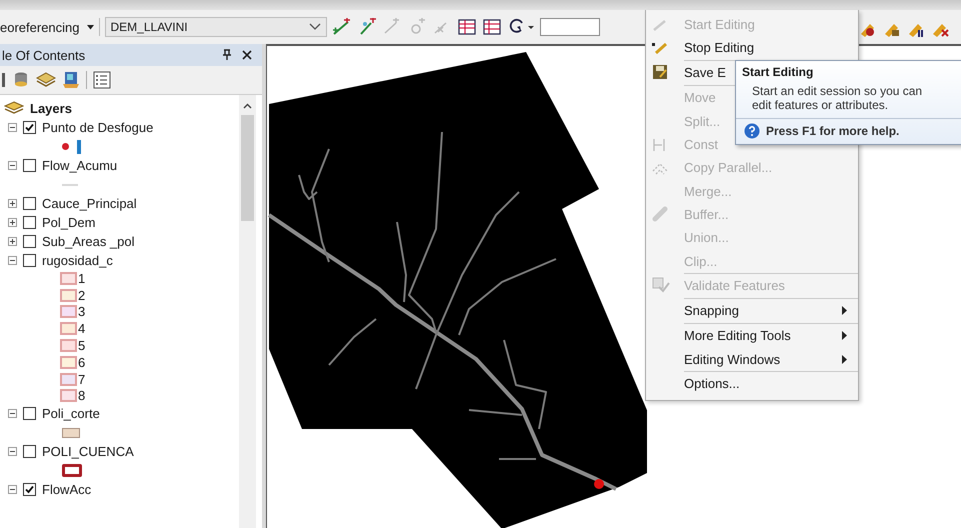 Image resolution: width=961 pixels, height=528 pixels. What do you see at coordinates (82, 328) in the screenshot?
I see `class-label: 4` at bounding box center [82, 328].